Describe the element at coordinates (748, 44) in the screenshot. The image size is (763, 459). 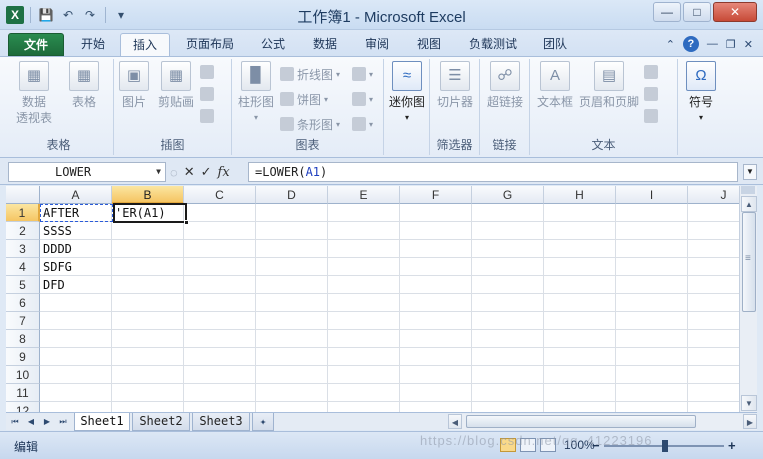
I see `doc-close-icon: ✕` at that location.